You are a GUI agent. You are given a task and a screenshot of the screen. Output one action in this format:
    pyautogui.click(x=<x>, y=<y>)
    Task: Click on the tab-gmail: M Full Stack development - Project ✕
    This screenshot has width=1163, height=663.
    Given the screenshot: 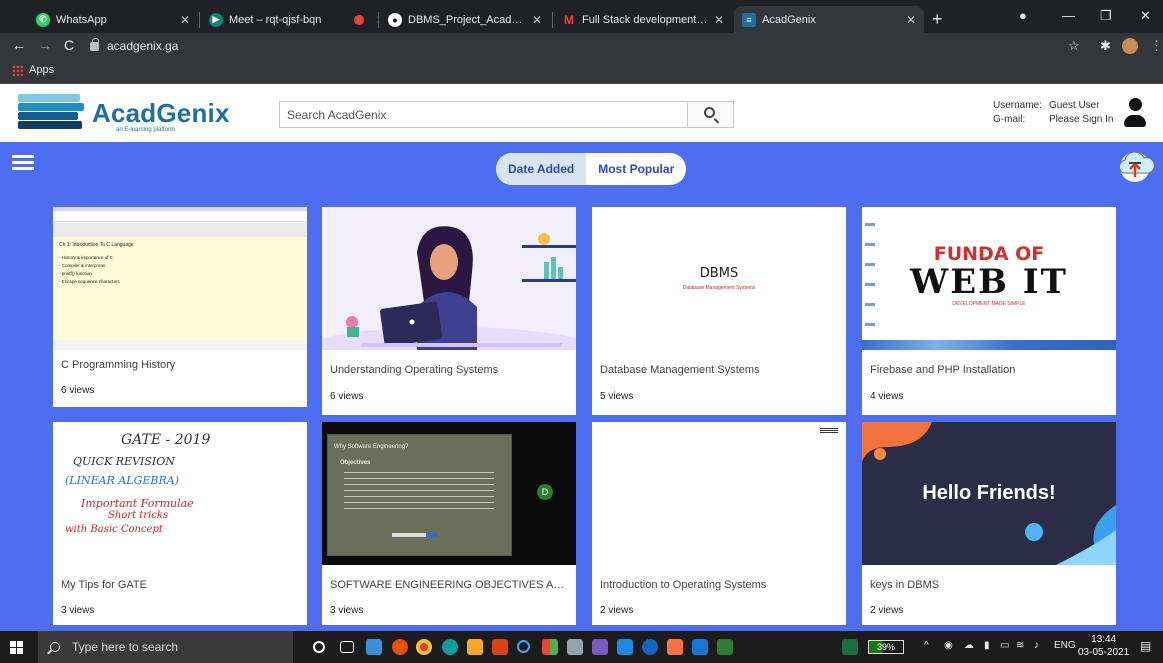 What is the action you would take?
    pyautogui.click(x=643, y=19)
    